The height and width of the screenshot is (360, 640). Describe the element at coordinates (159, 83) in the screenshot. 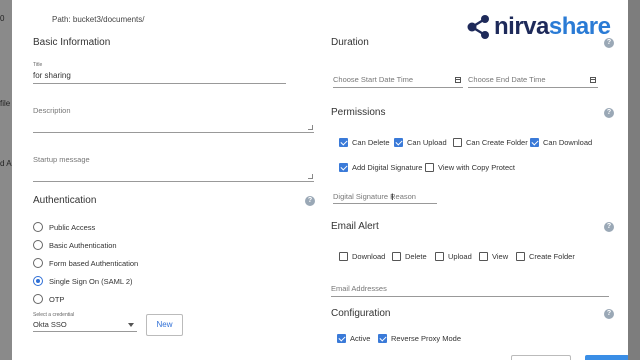

I see `title-field-underline` at that location.